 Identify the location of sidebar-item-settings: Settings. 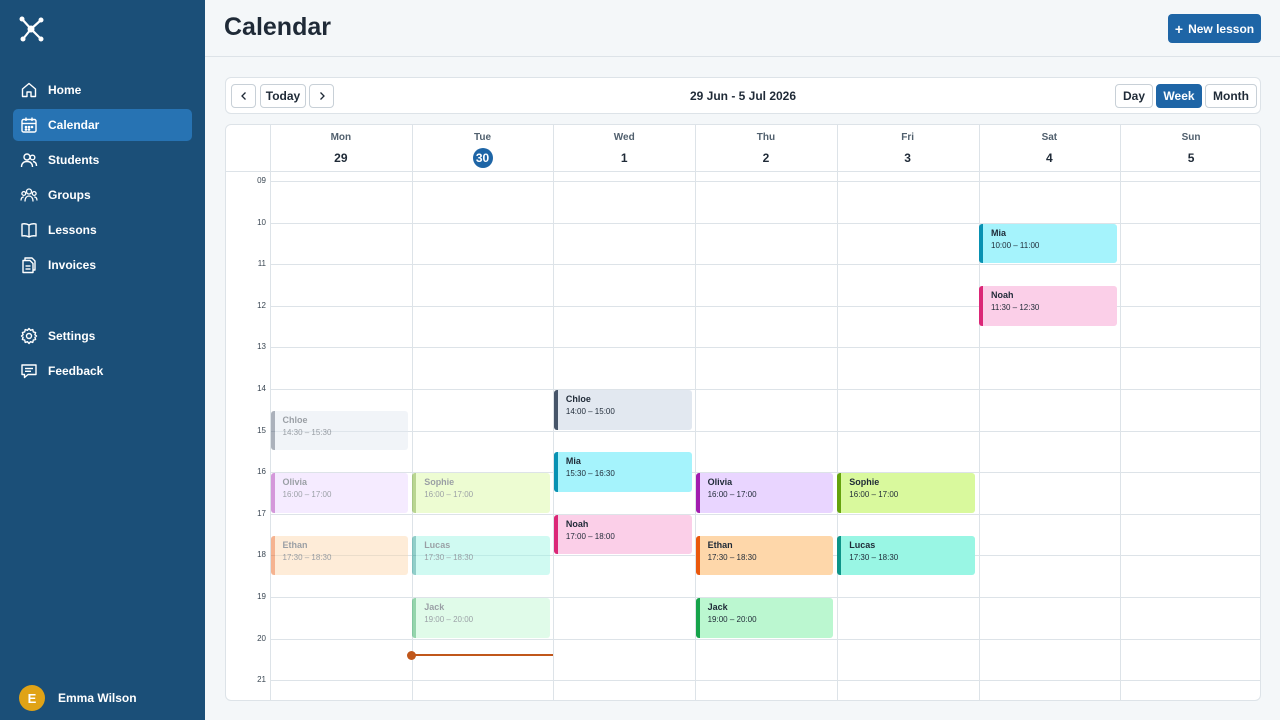
(102, 336).